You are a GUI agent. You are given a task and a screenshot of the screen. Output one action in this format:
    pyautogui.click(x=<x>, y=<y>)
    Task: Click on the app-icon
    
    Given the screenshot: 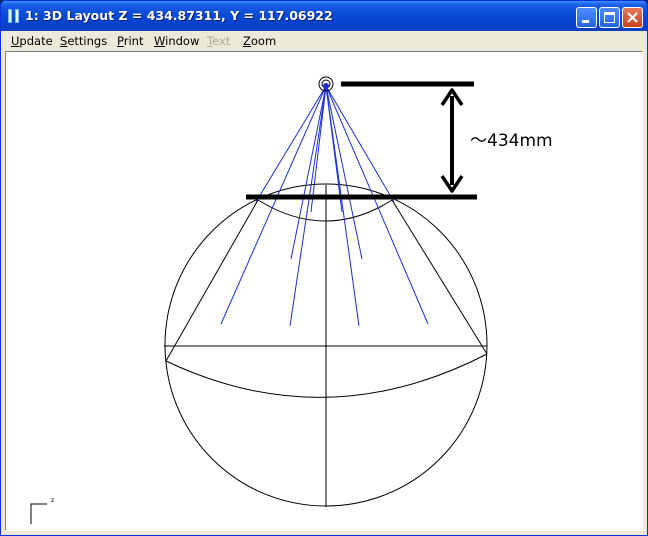 What is the action you would take?
    pyautogui.click(x=14, y=16)
    